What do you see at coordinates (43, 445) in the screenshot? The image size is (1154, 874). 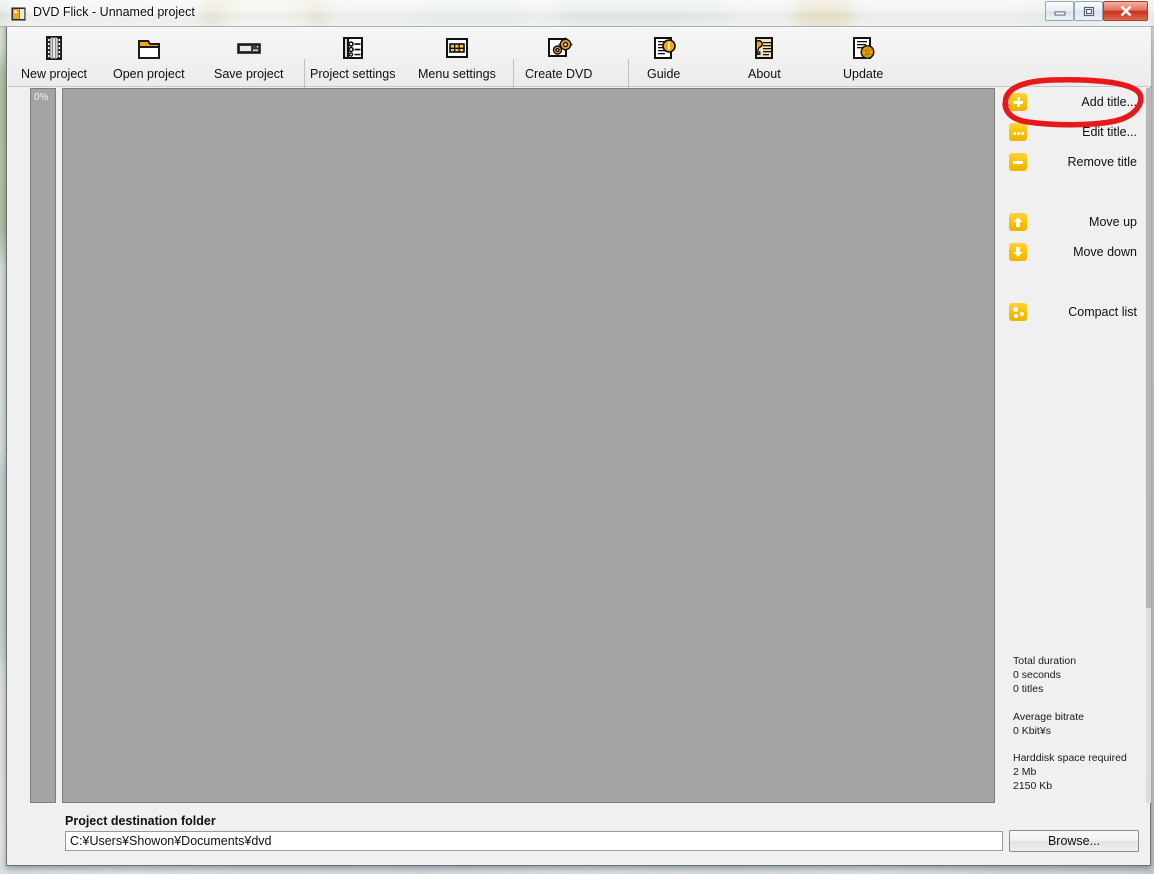 I see `encode-progress-bar: 0%` at bounding box center [43, 445].